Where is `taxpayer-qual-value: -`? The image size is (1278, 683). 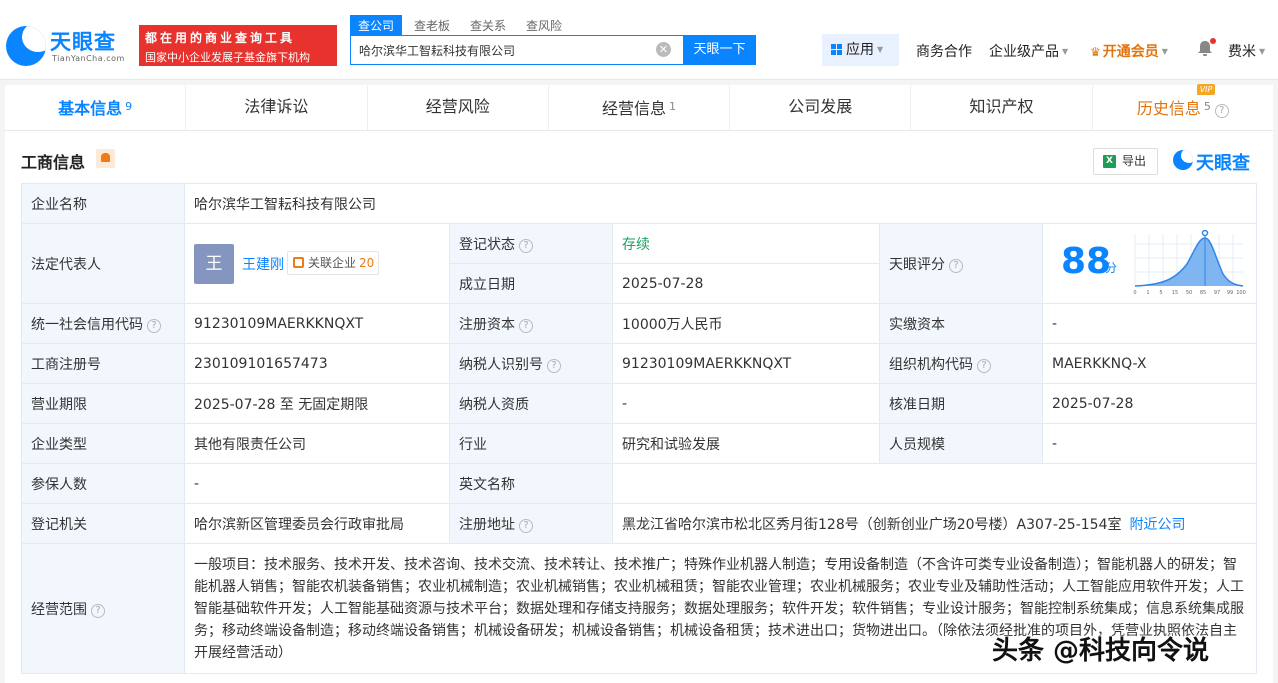 taxpayer-qual-value: - is located at coordinates (746, 403).